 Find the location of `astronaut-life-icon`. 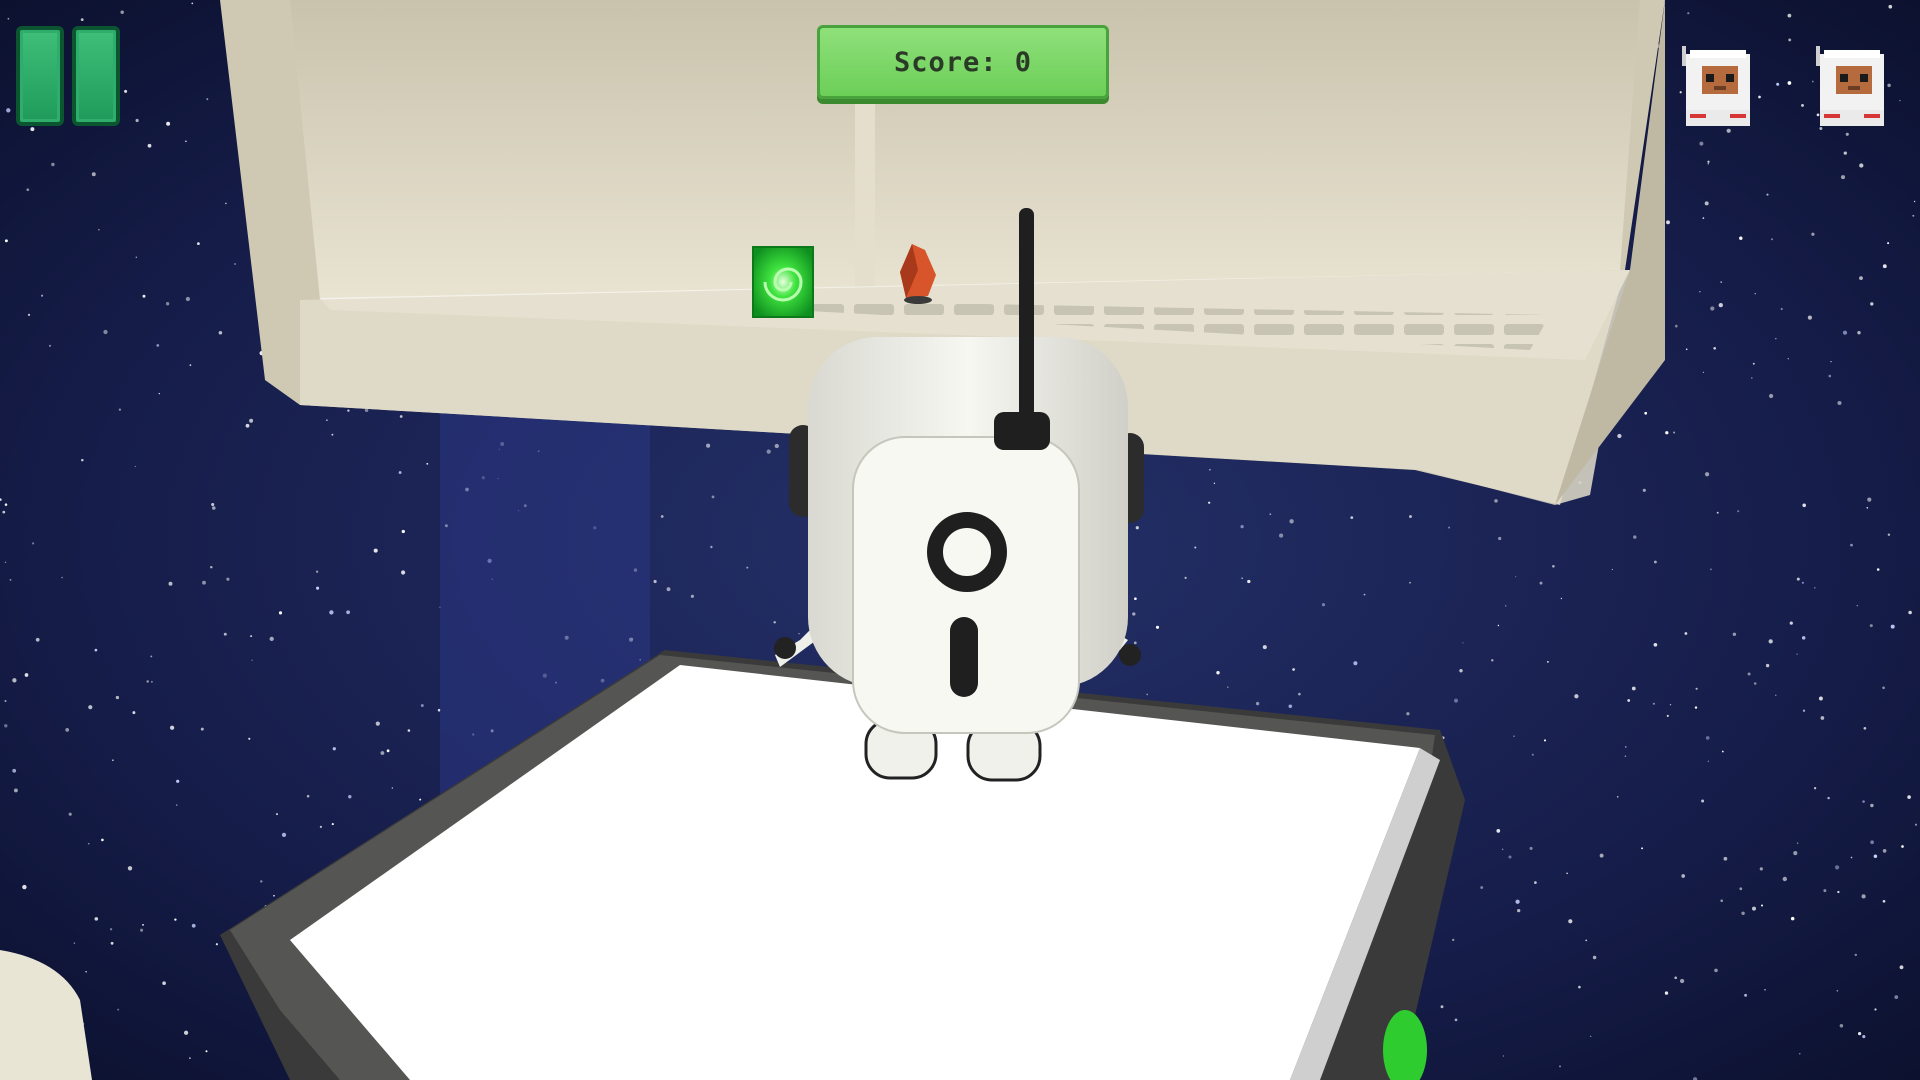

astronaut-life-icon is located at coordinates (1716, 86).